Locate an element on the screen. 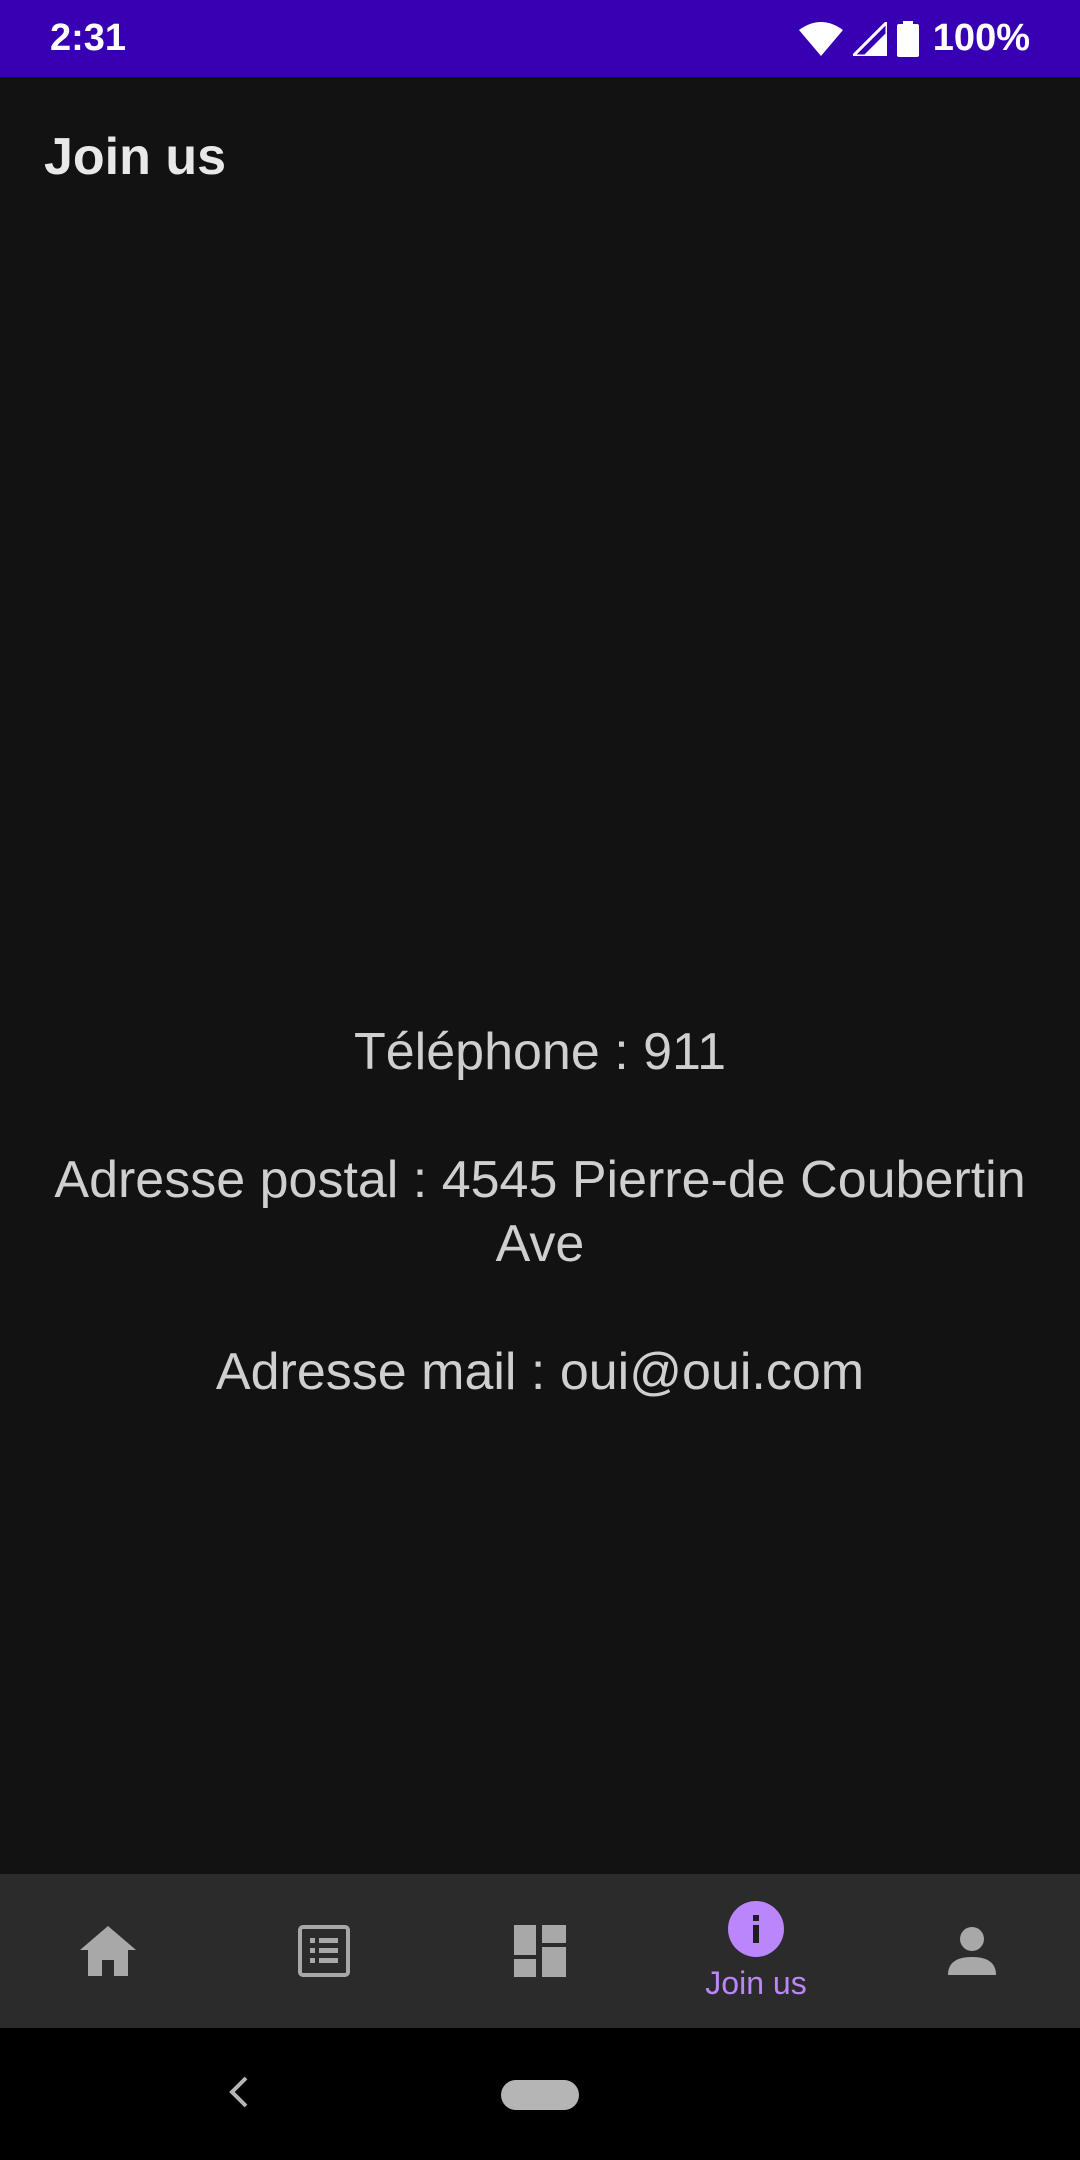 The image size is (1080, 2160). person-icon is located at coordinates (972, 1951).